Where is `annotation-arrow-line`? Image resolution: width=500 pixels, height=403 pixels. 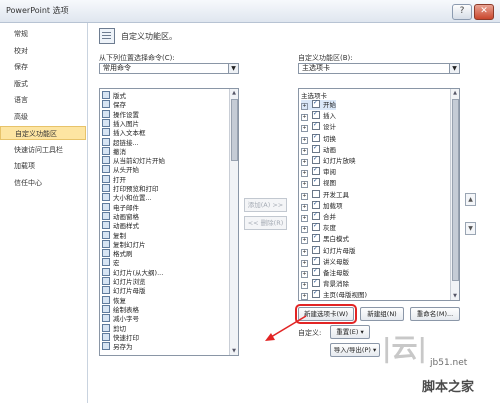 annotation-arrow-line is located at coordinates (288, 326).